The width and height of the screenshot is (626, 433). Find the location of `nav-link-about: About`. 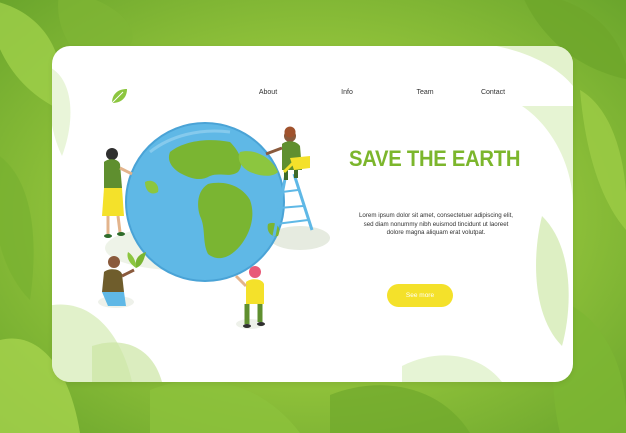

nav-link-about: About is located at coordinates (268, 93).